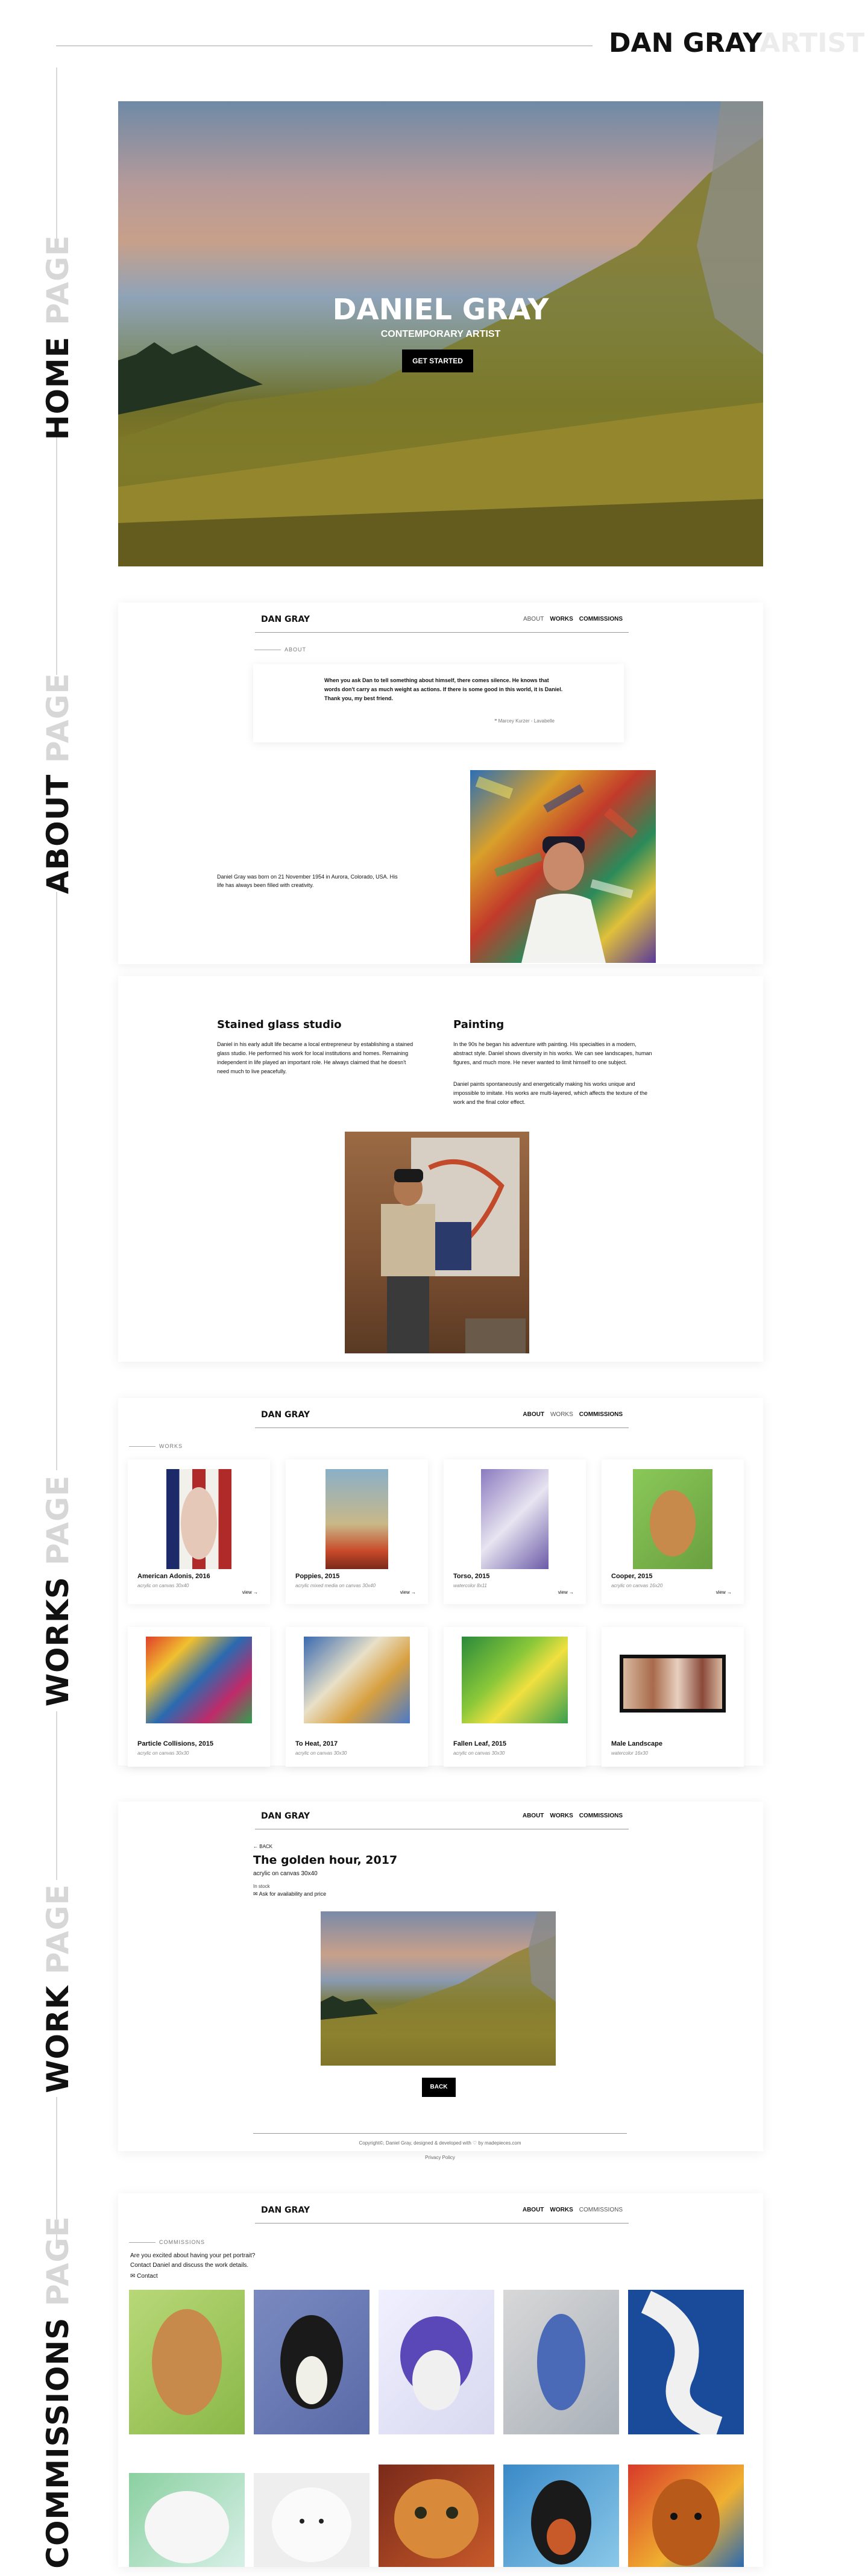 This screenshot has width=868, height=2576. I want to click on side-label-commissions: COMMISSIONS PAGE, so click(57, 2392).